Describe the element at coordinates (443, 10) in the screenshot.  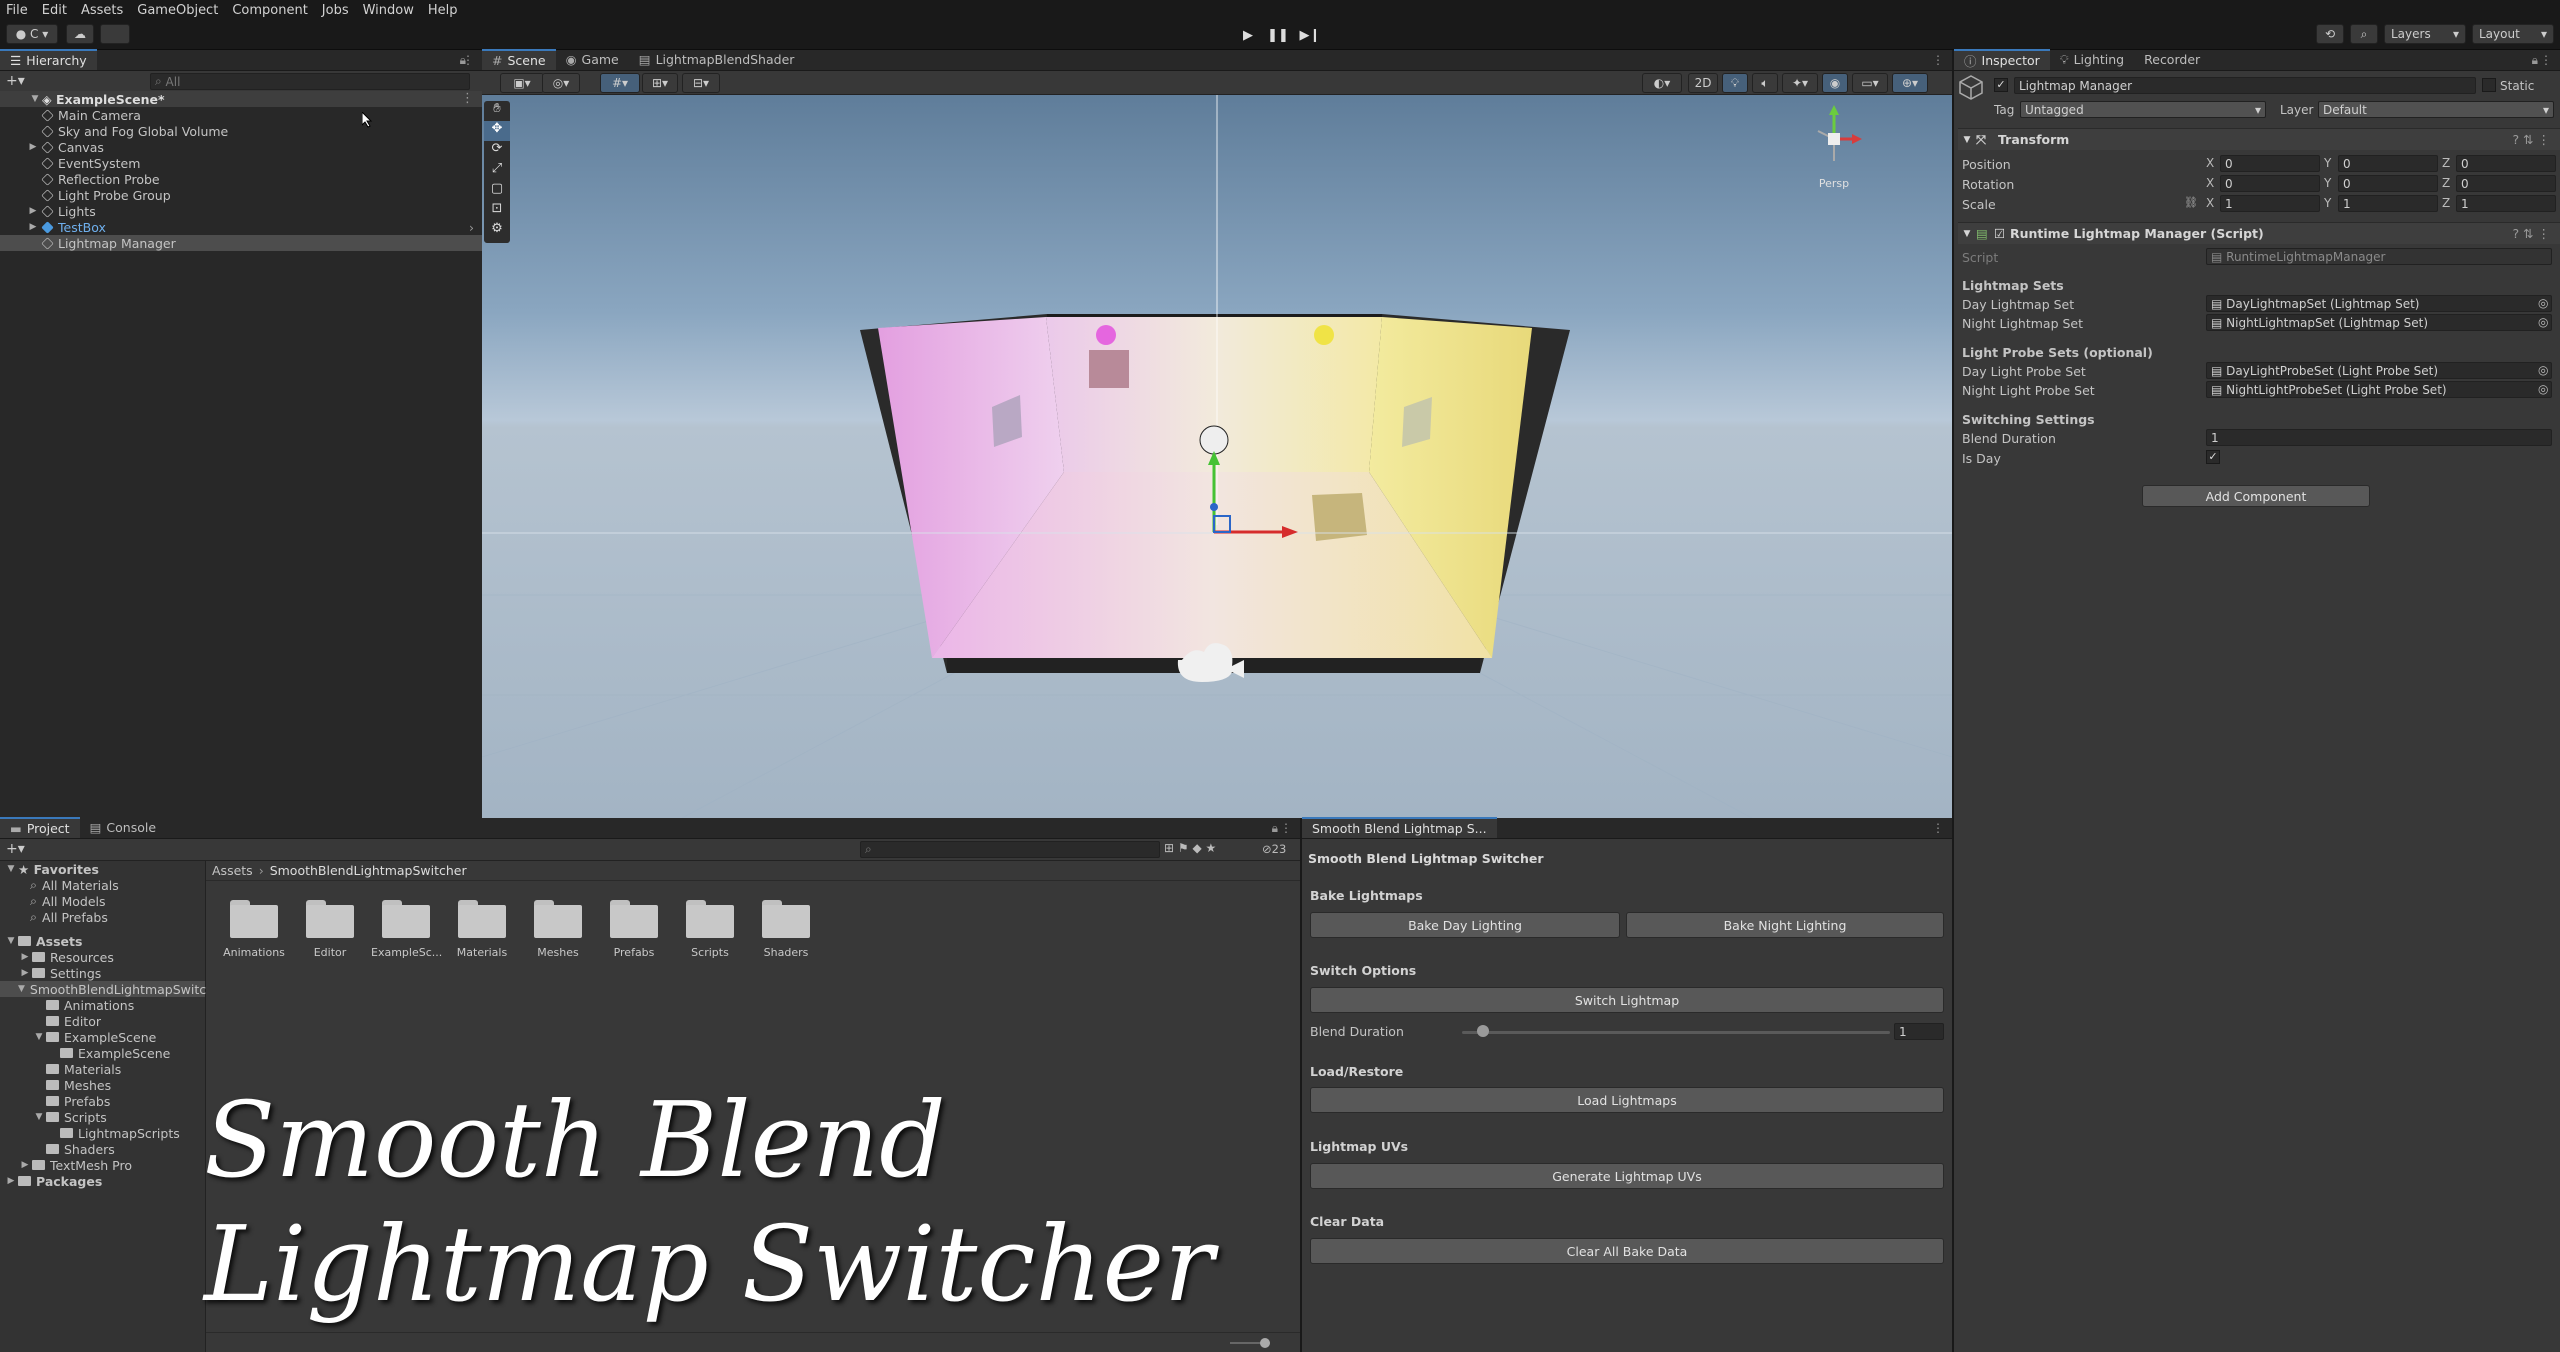
I see `menu-item-help: Help` at that location.